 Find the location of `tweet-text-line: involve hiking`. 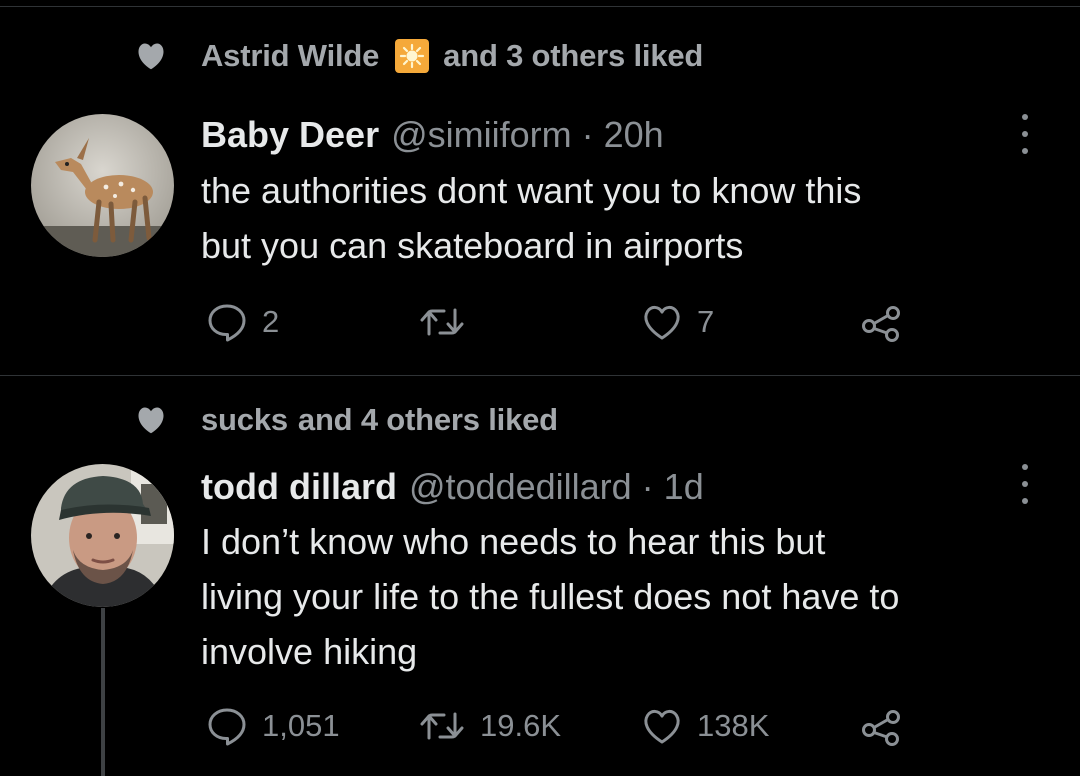

tweet-text-line: involve hiking is located at coordinates (309, 651).